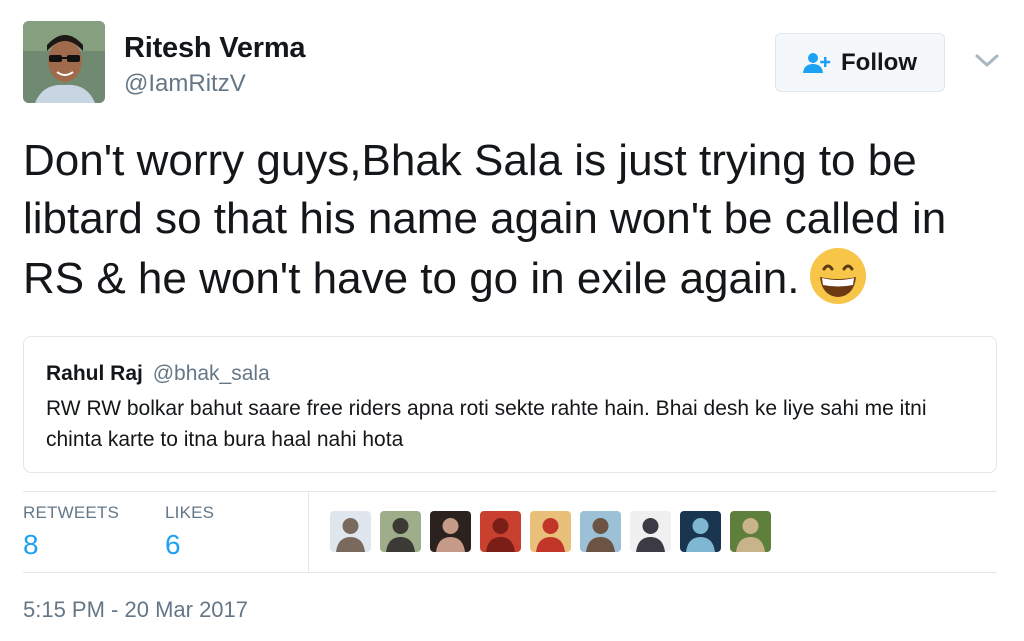 The width and height of the screenshot is (1024, 641). Describe the element at coordinates (987, 60) in the screenshot. I see `chevron-down-icon` at that location.